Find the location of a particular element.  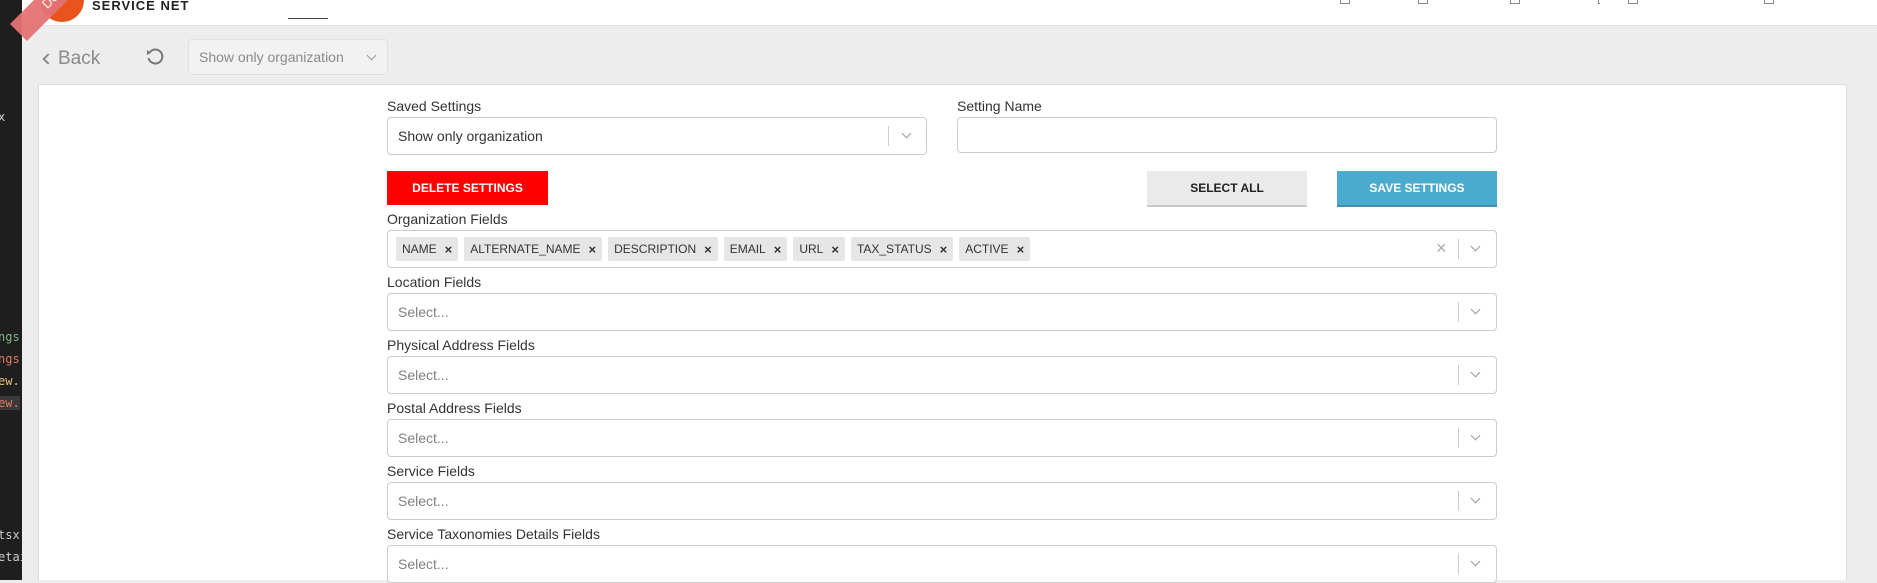

setting-name-input is located at coordinates (1227, 135).